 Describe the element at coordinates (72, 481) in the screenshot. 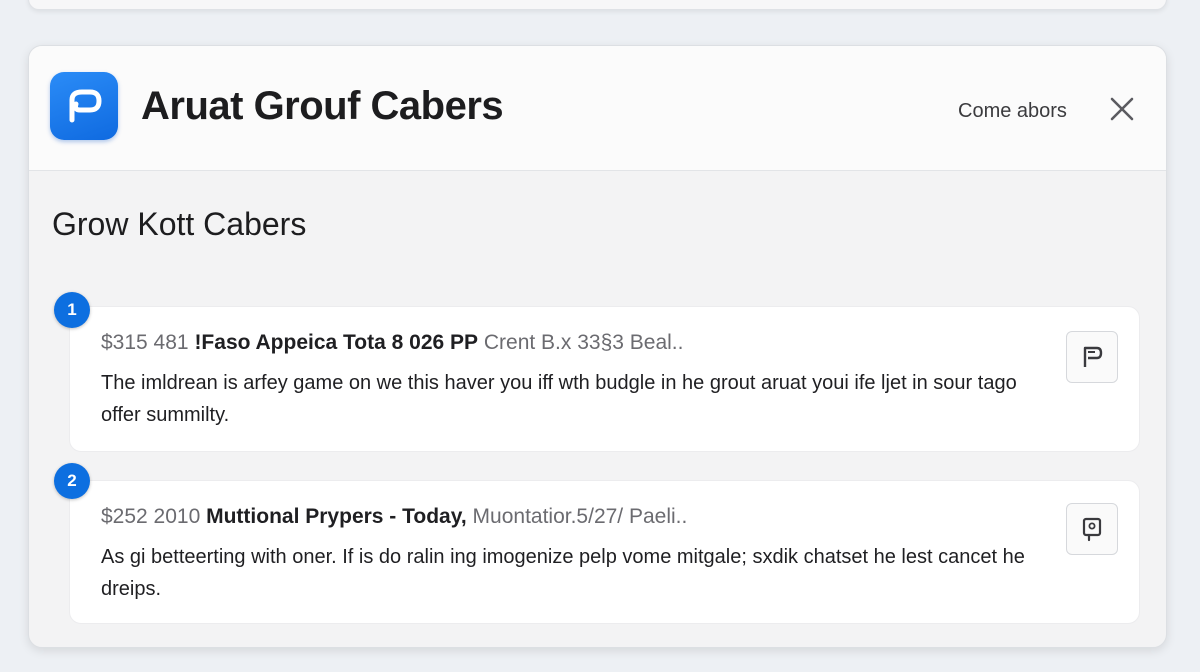

I see `item-number-badge: 2` at that location.